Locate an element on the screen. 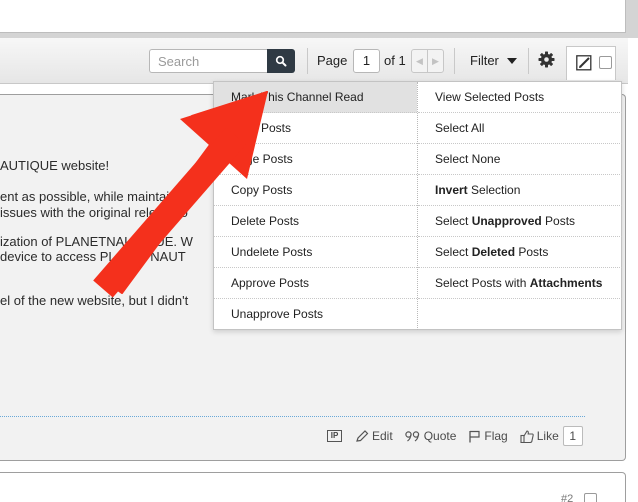  annotation-arrow-icon is located at coordinates (180, 194).